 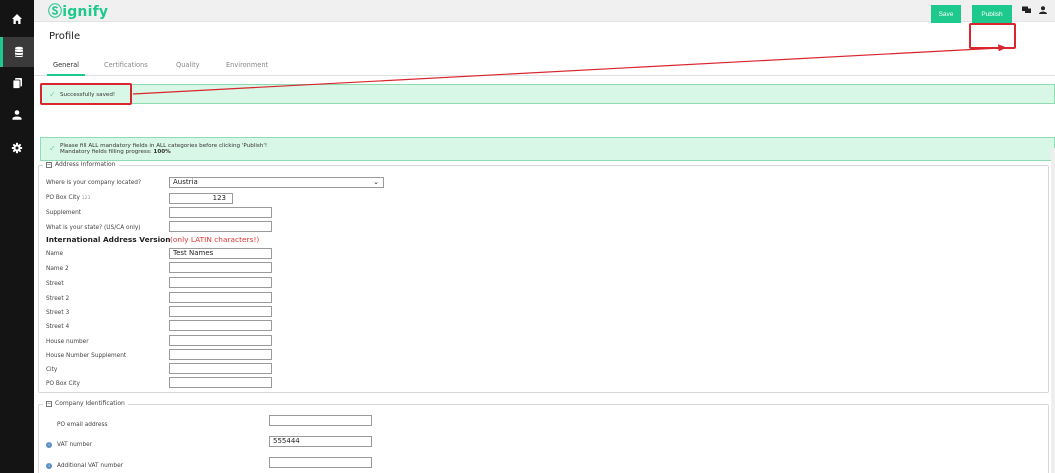 I want to click on progress-line: Mandatory fields filling progress: 100%, so click(x=115, y=152).